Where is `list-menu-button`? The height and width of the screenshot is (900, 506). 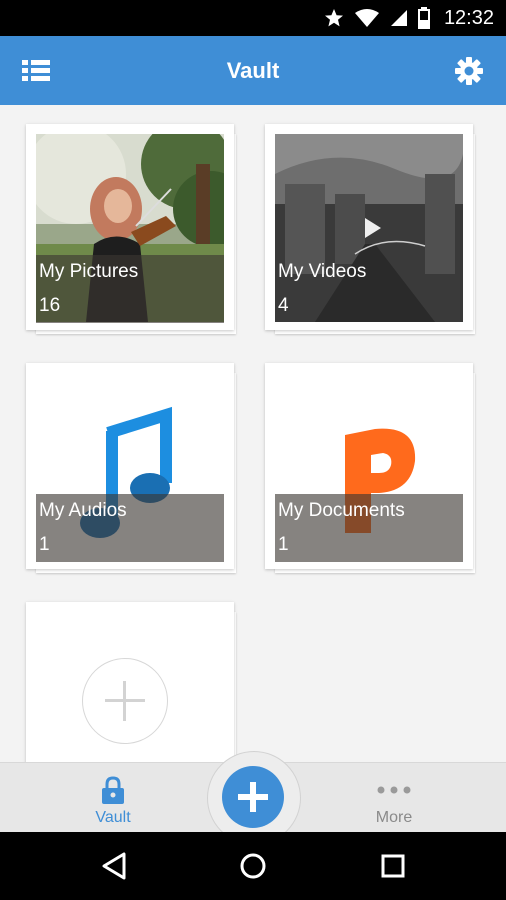
list-menu-button is located at coordinates (36, 71).